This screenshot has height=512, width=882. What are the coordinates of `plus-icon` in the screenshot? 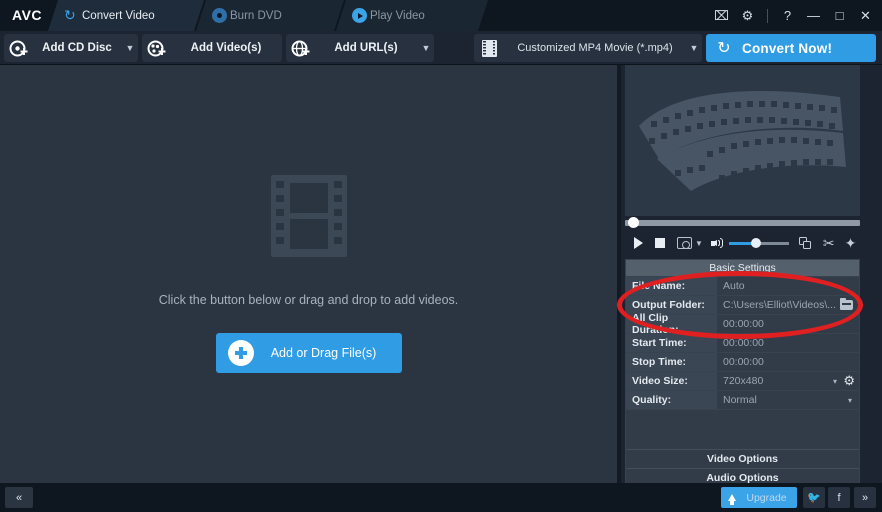 It's located at (240, 353).